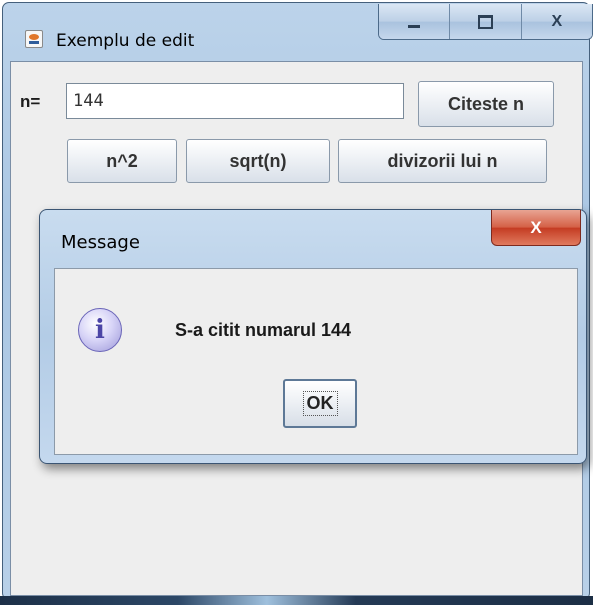 The height and width of the screenshot is (605, 593). I want to click on window-title: Exemplu de edit, so click(125, 41).